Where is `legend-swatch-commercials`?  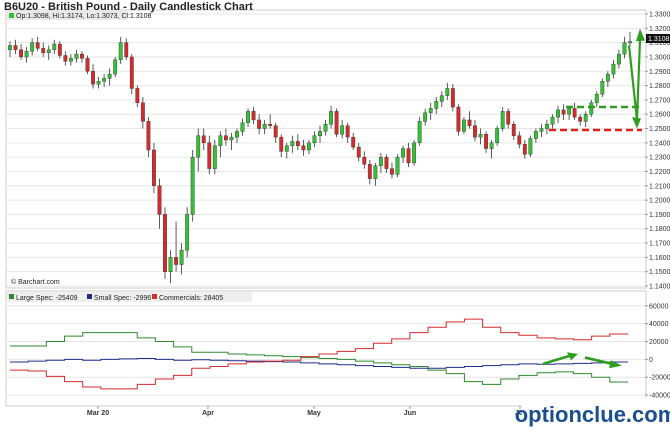 legend-swatch-commercials is located at coordinates (154, 296).